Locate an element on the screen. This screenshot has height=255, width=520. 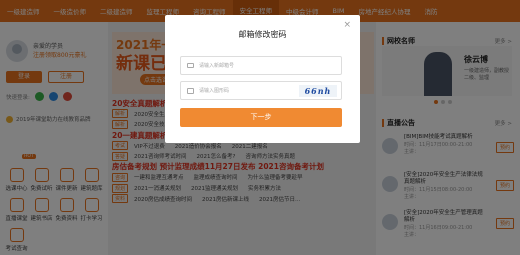
captcha-placeholder: 请输入图形码 is located at coordinates (214, 91).